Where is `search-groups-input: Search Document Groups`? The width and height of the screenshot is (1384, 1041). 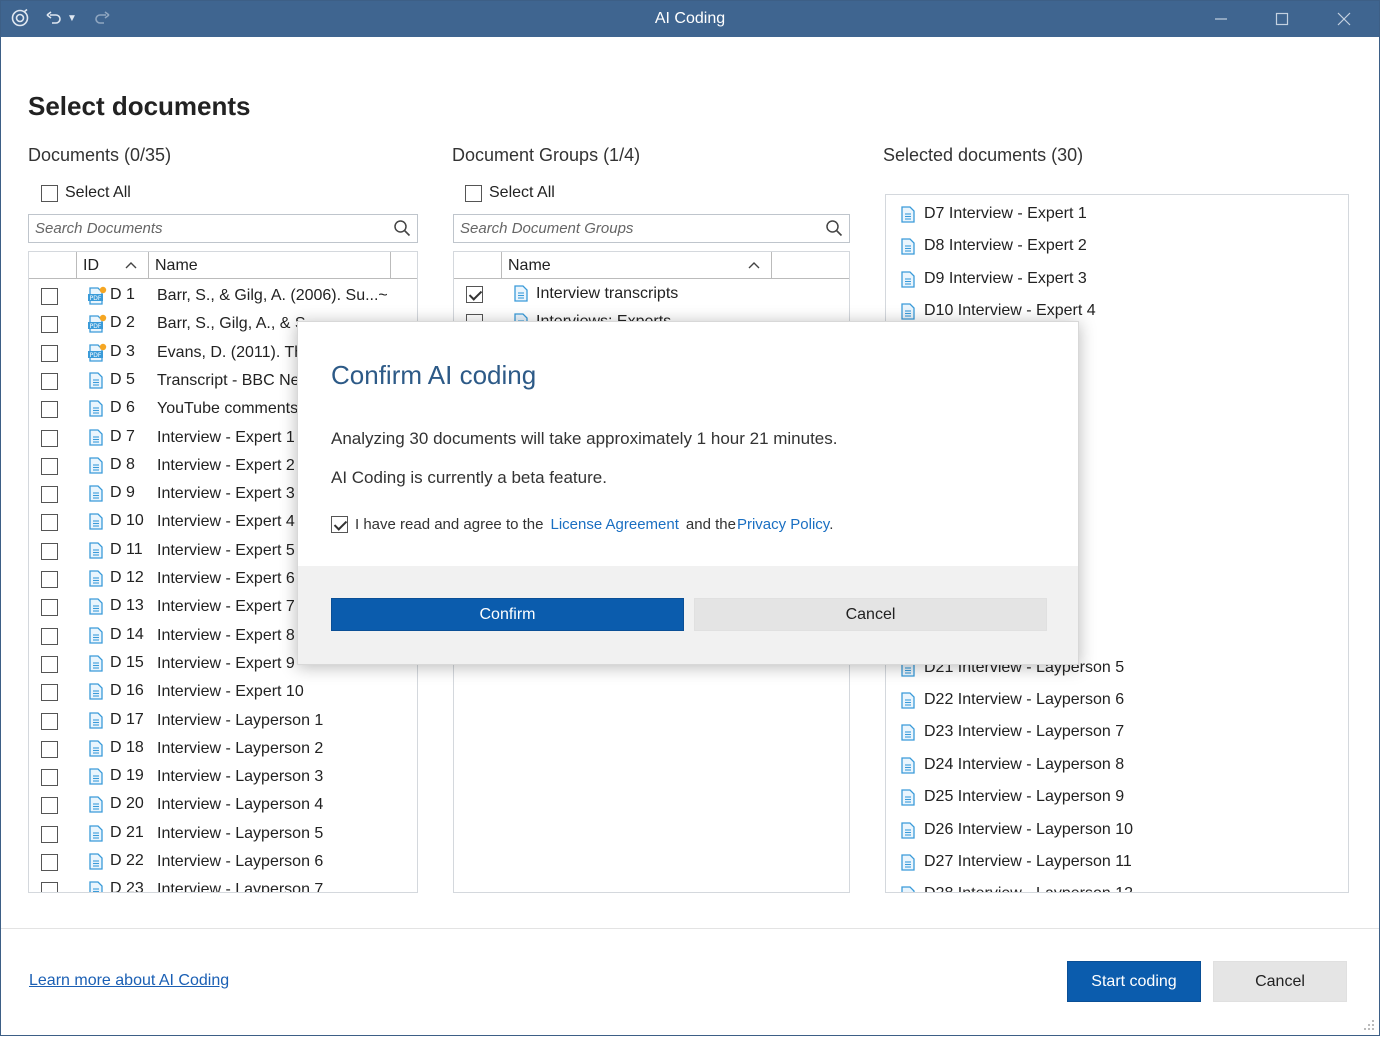 search-groups-input: Search Document Groups is located at coordinates (651, 228).